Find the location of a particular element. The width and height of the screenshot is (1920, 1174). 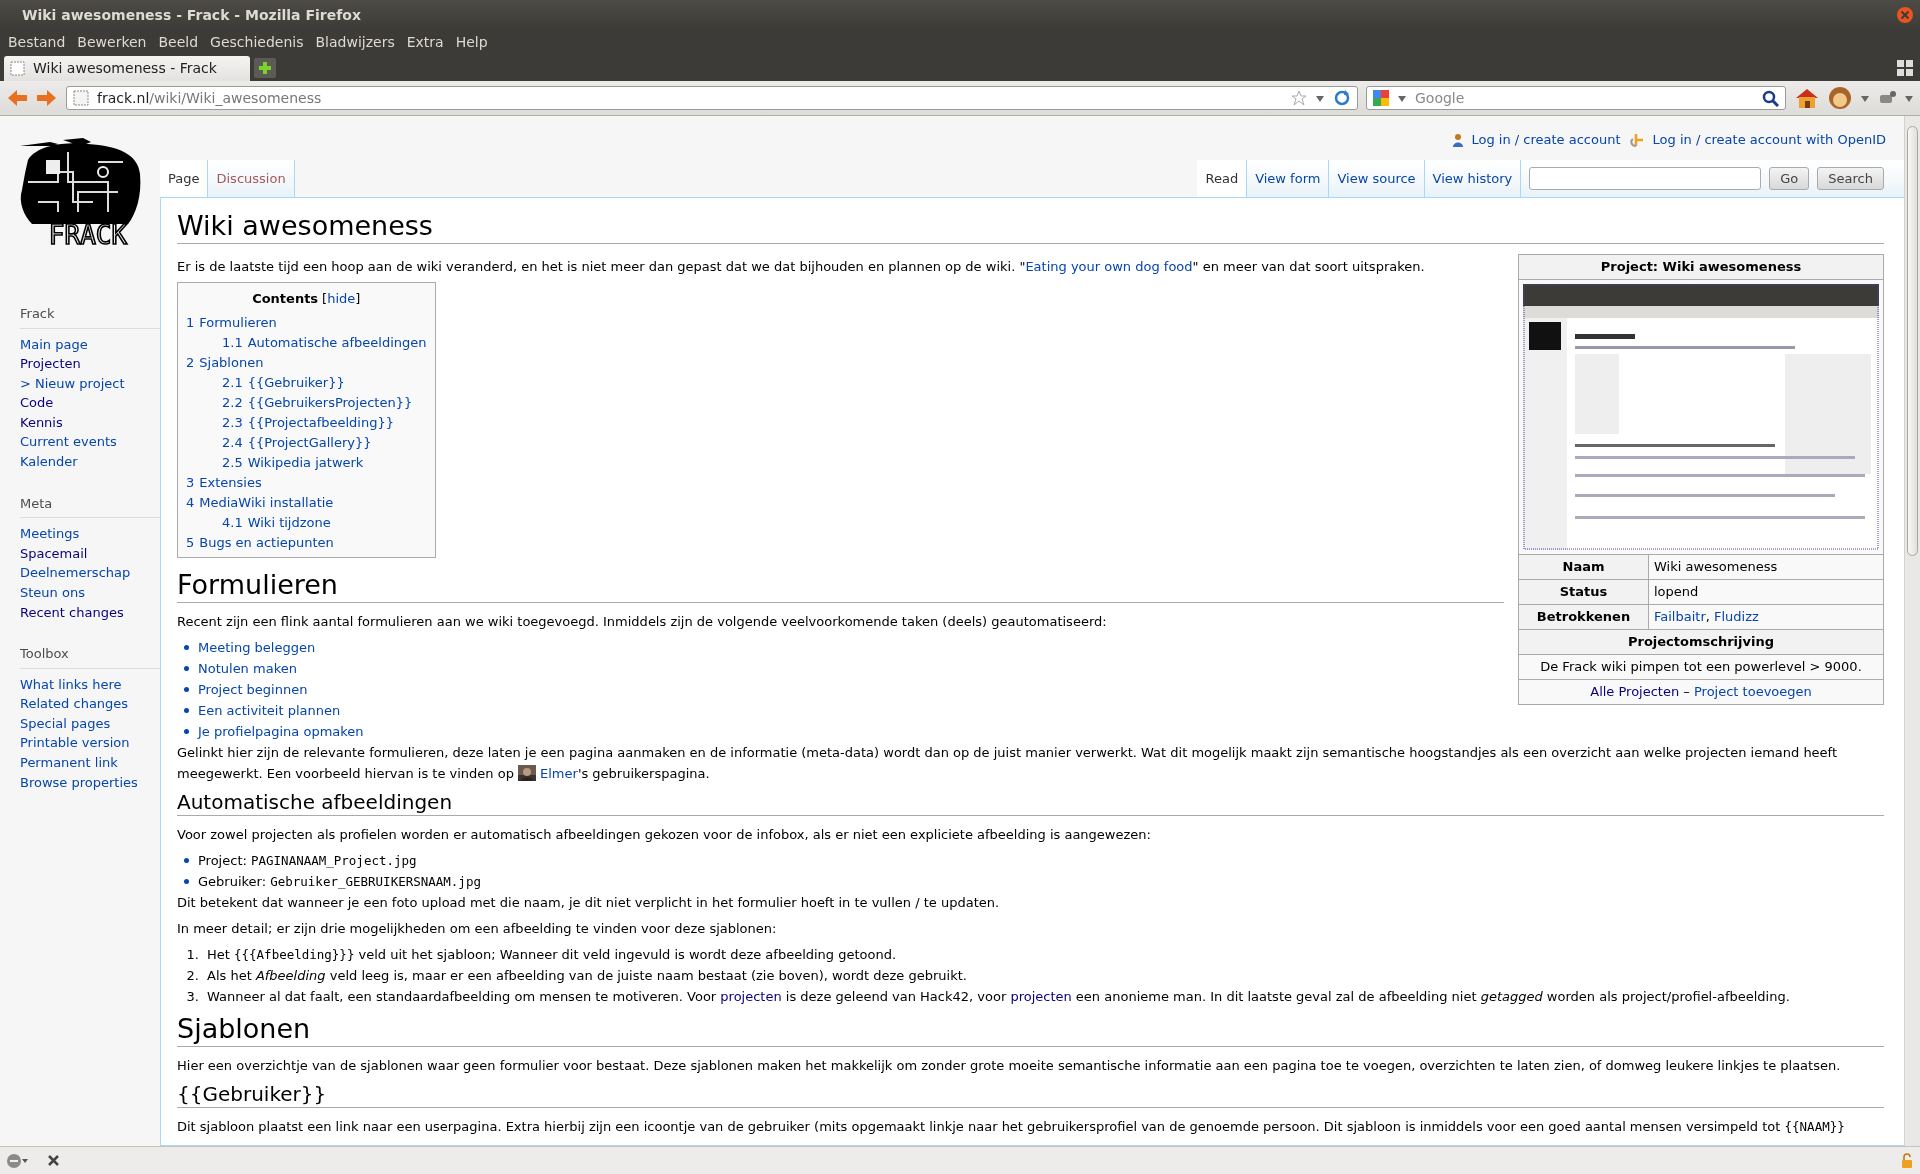

sidebar-link: Related changes is located at coordinates (64, 704).